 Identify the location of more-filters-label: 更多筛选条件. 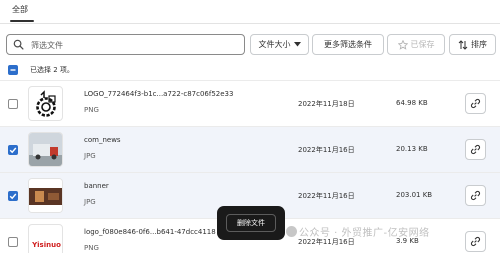
(348, 44).